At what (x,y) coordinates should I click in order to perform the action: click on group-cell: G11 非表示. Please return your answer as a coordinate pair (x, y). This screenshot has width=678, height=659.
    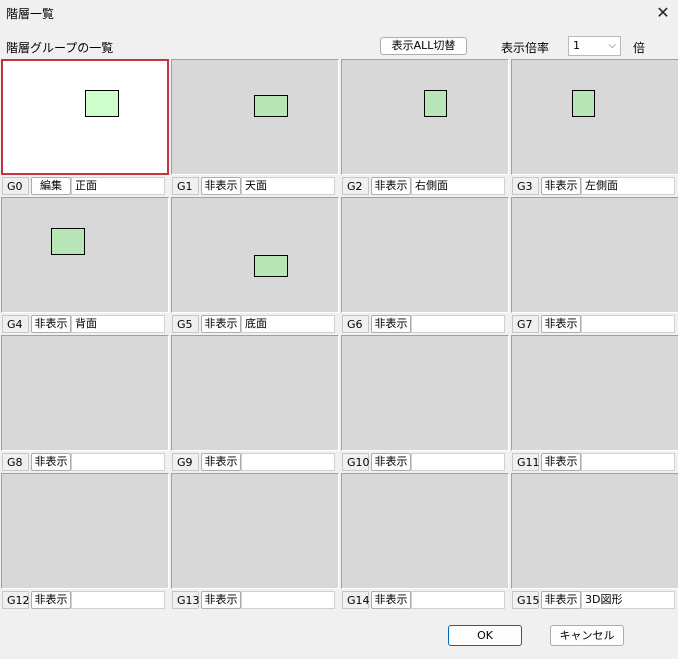
    Looking at the image, I should click on (594, 404).